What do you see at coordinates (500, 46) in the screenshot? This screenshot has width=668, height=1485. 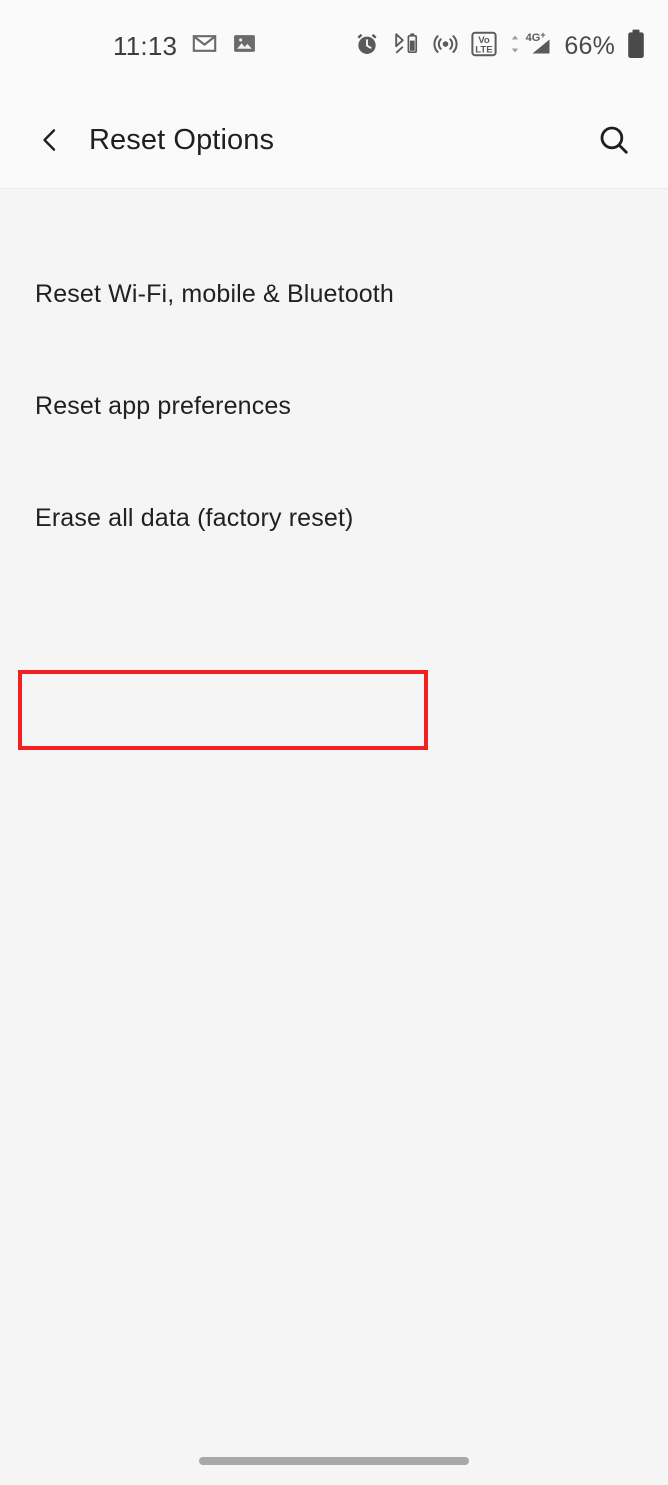 I see `status-bar-right: Vo LTE 4G + 66%` at bounding box center [500, 46].